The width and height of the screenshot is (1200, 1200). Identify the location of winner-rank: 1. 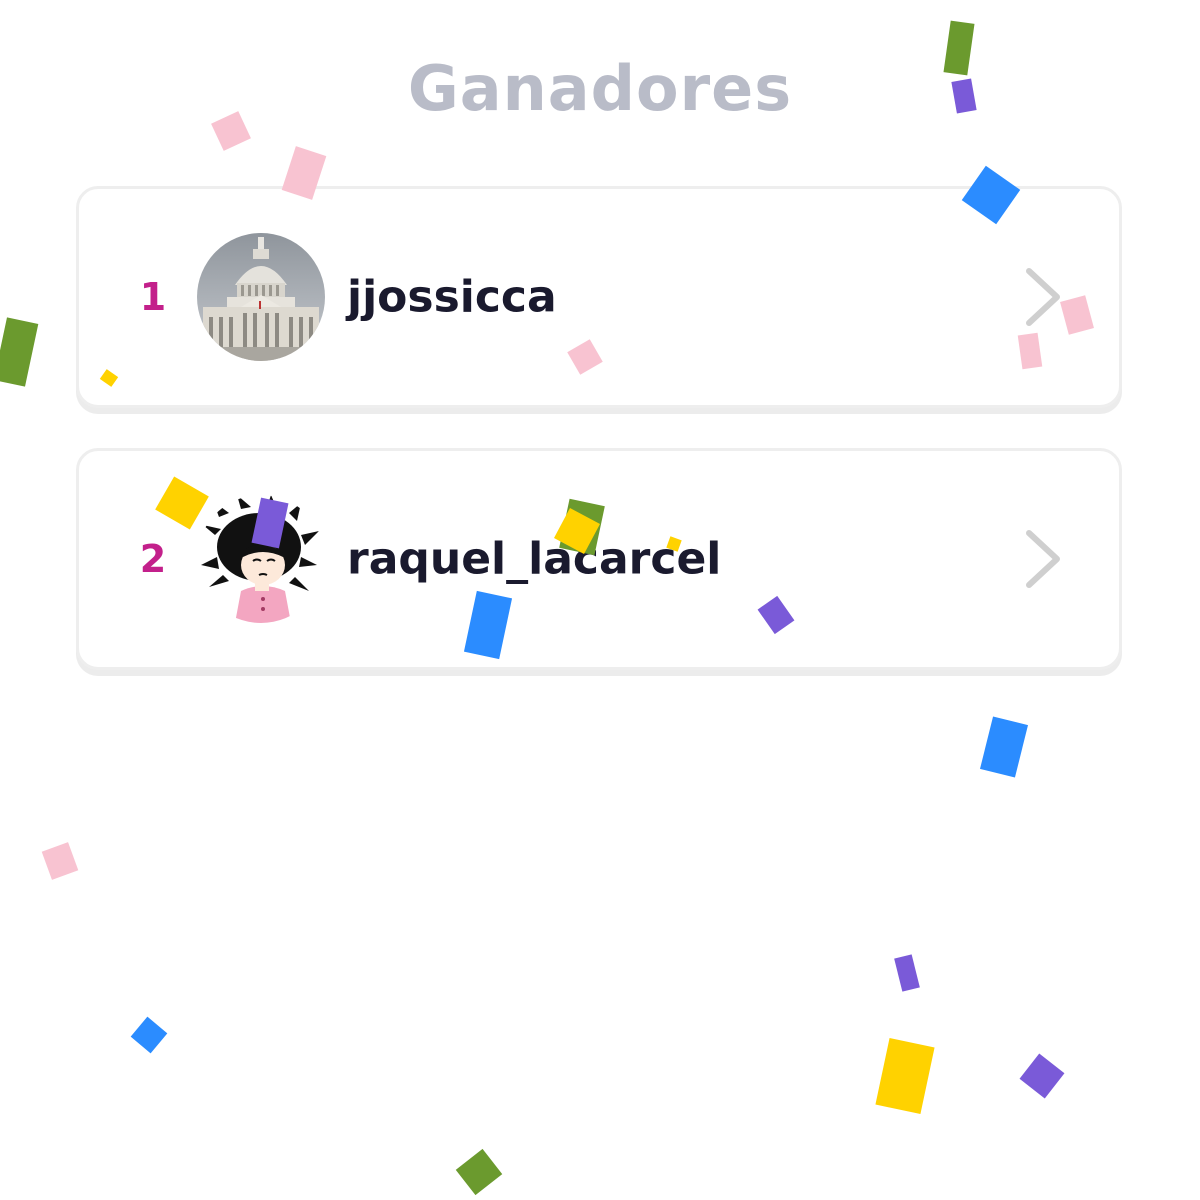
(153, 297).